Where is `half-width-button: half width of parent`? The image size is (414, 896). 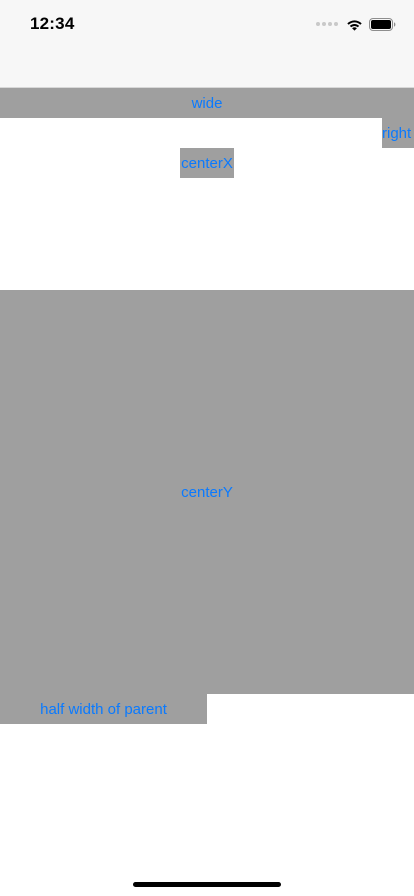
half-width-button: half width of parent is located at coordinates (103, 709).